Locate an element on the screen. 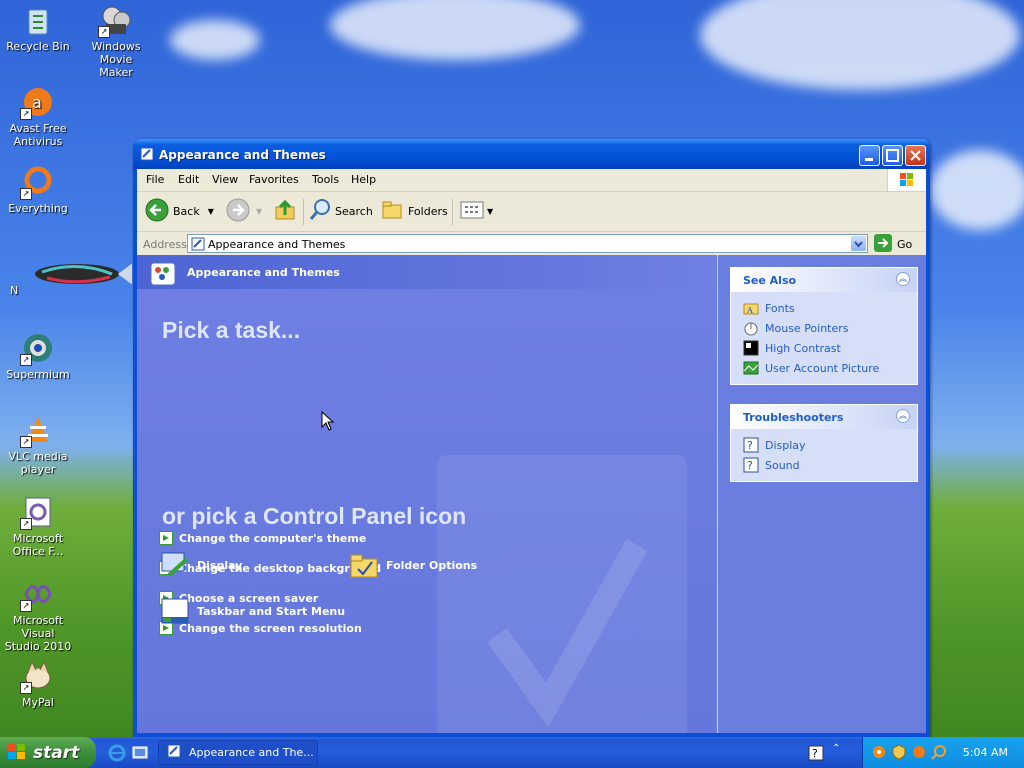  forward-button: ▼ is located at coordinates (244, 211).